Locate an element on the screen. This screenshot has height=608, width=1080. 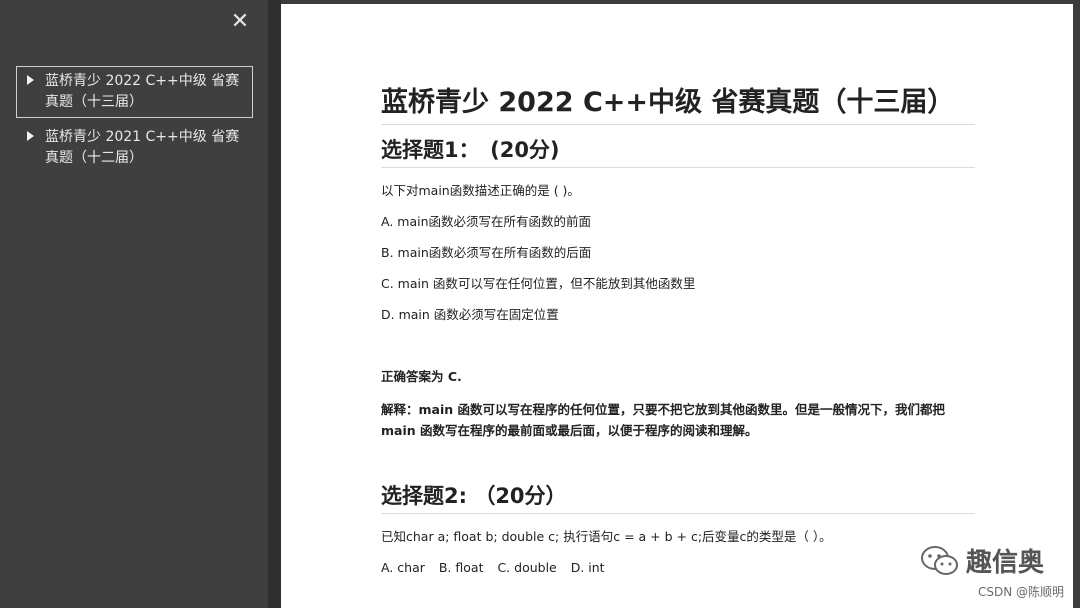
wechat-icon is located at coordinates (940, 561).